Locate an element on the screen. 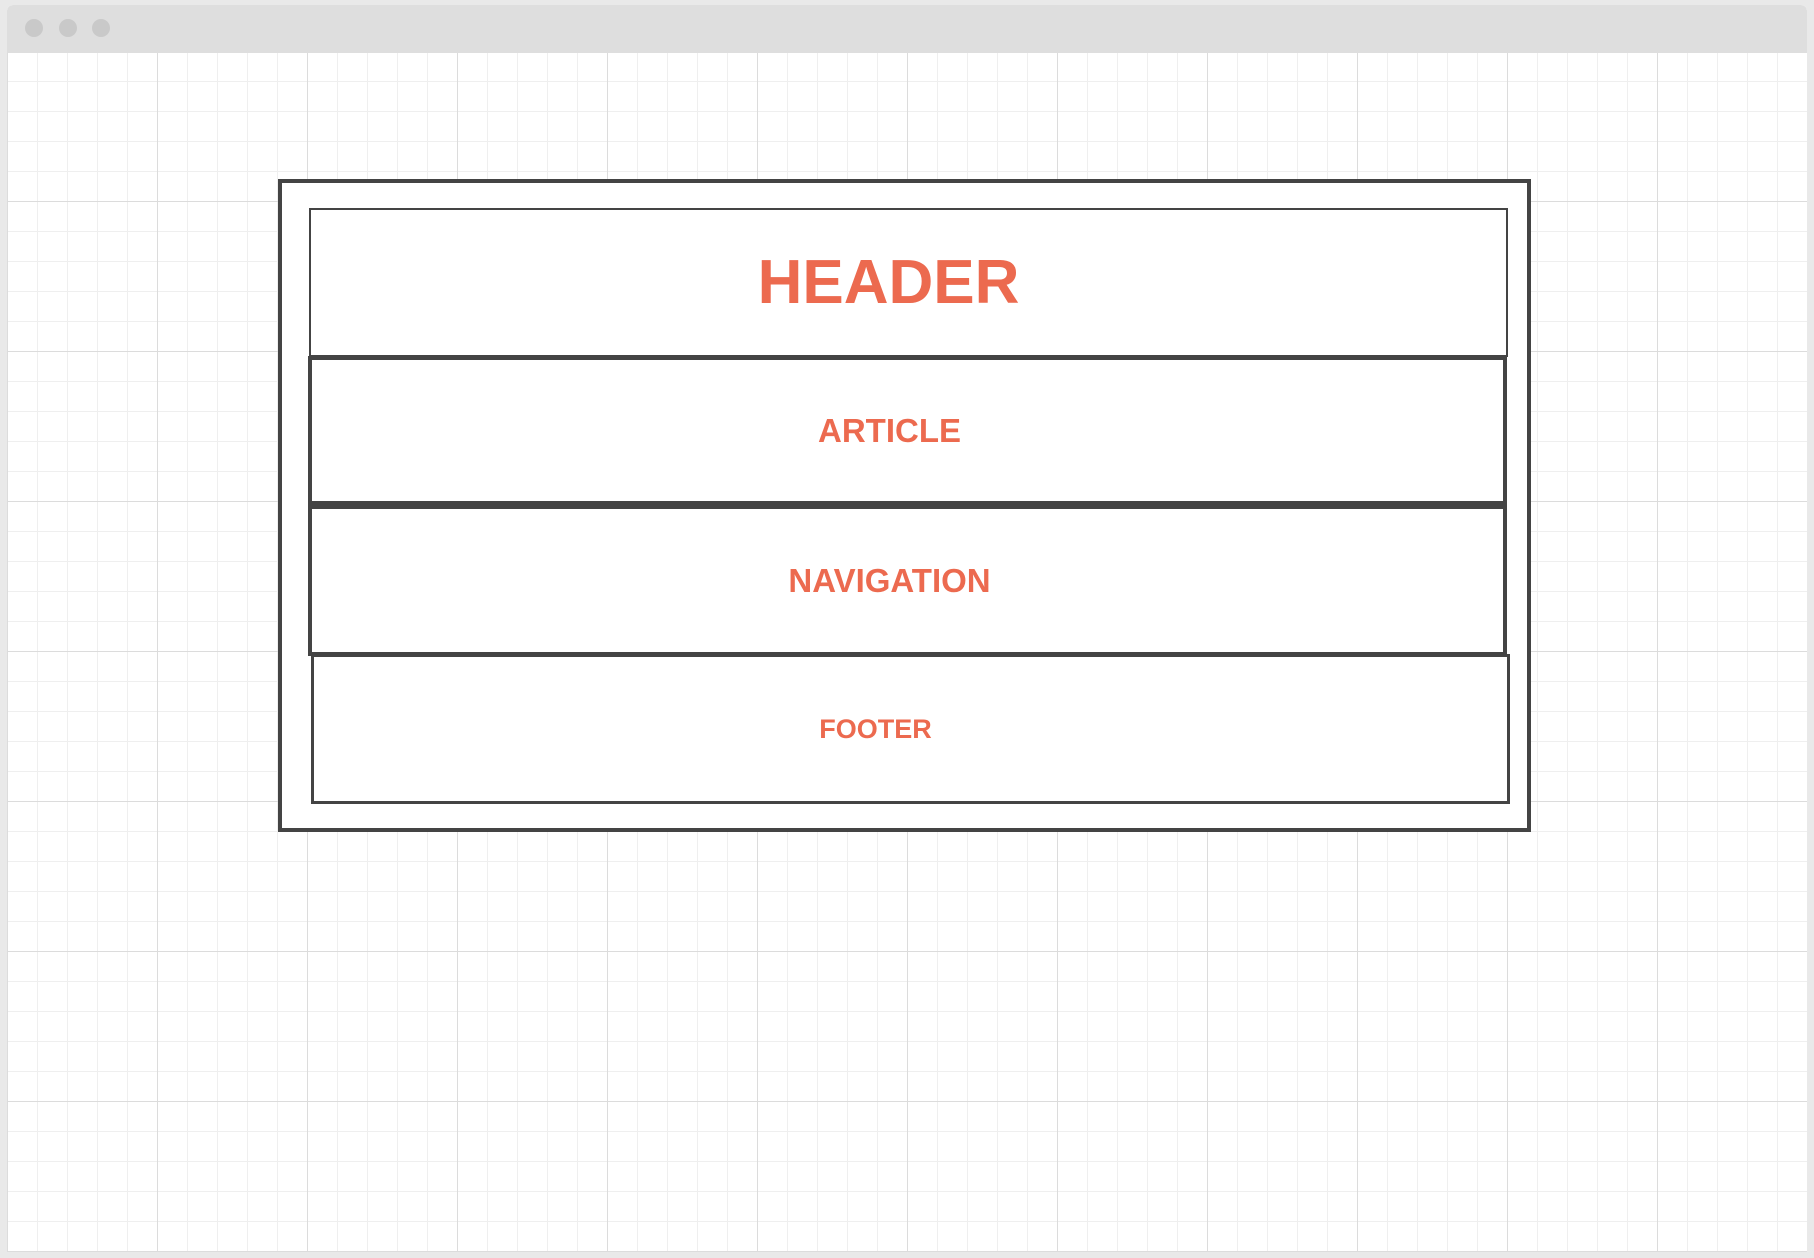 This screenshot has width=1814, height=1258. article-block: ARTICLE is located at coordinates (907, 430).